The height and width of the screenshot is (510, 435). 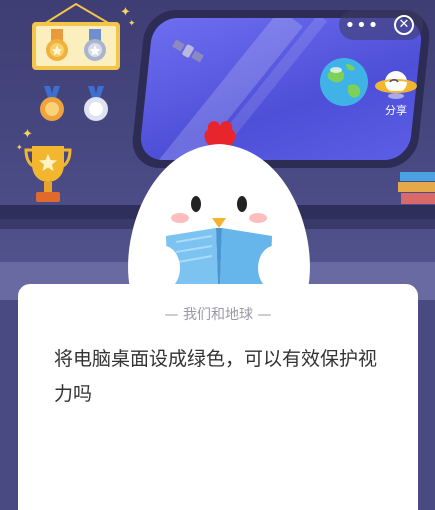 What do you see at coordinates (48, 174) in the screenshot?
I see `trophy-icon` at bounding box center [48, 174].